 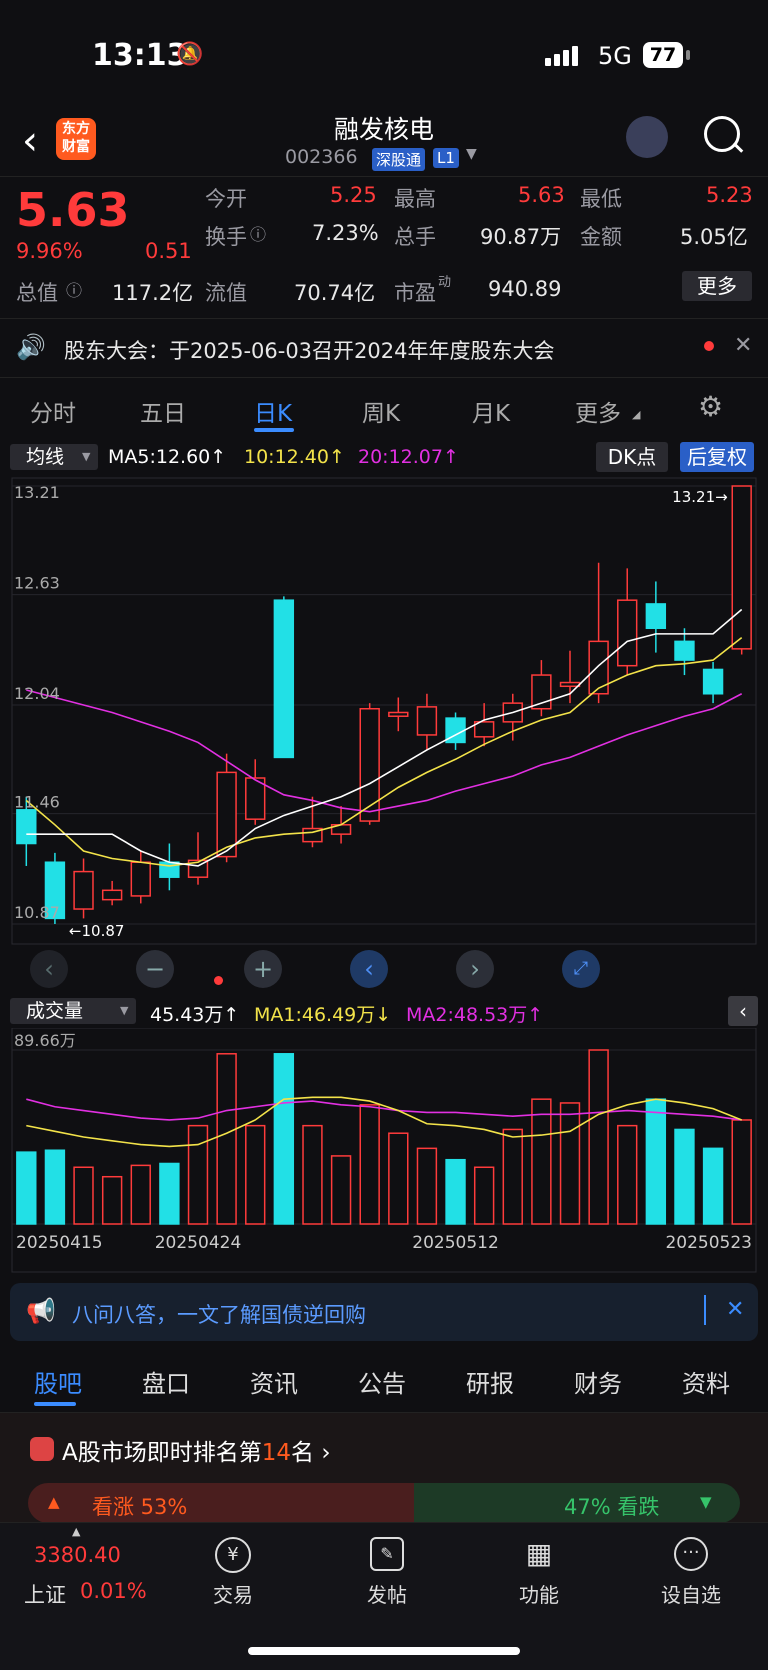 I want to click on volume-select: 成交量, so click(x=73, y=1011).